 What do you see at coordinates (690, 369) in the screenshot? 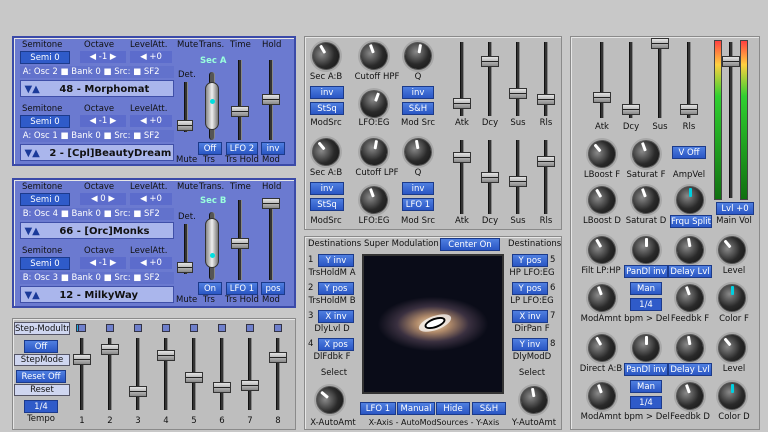
I see `delay-lvl-button-1: Delay Lvl` at bounding box center [690, 369].